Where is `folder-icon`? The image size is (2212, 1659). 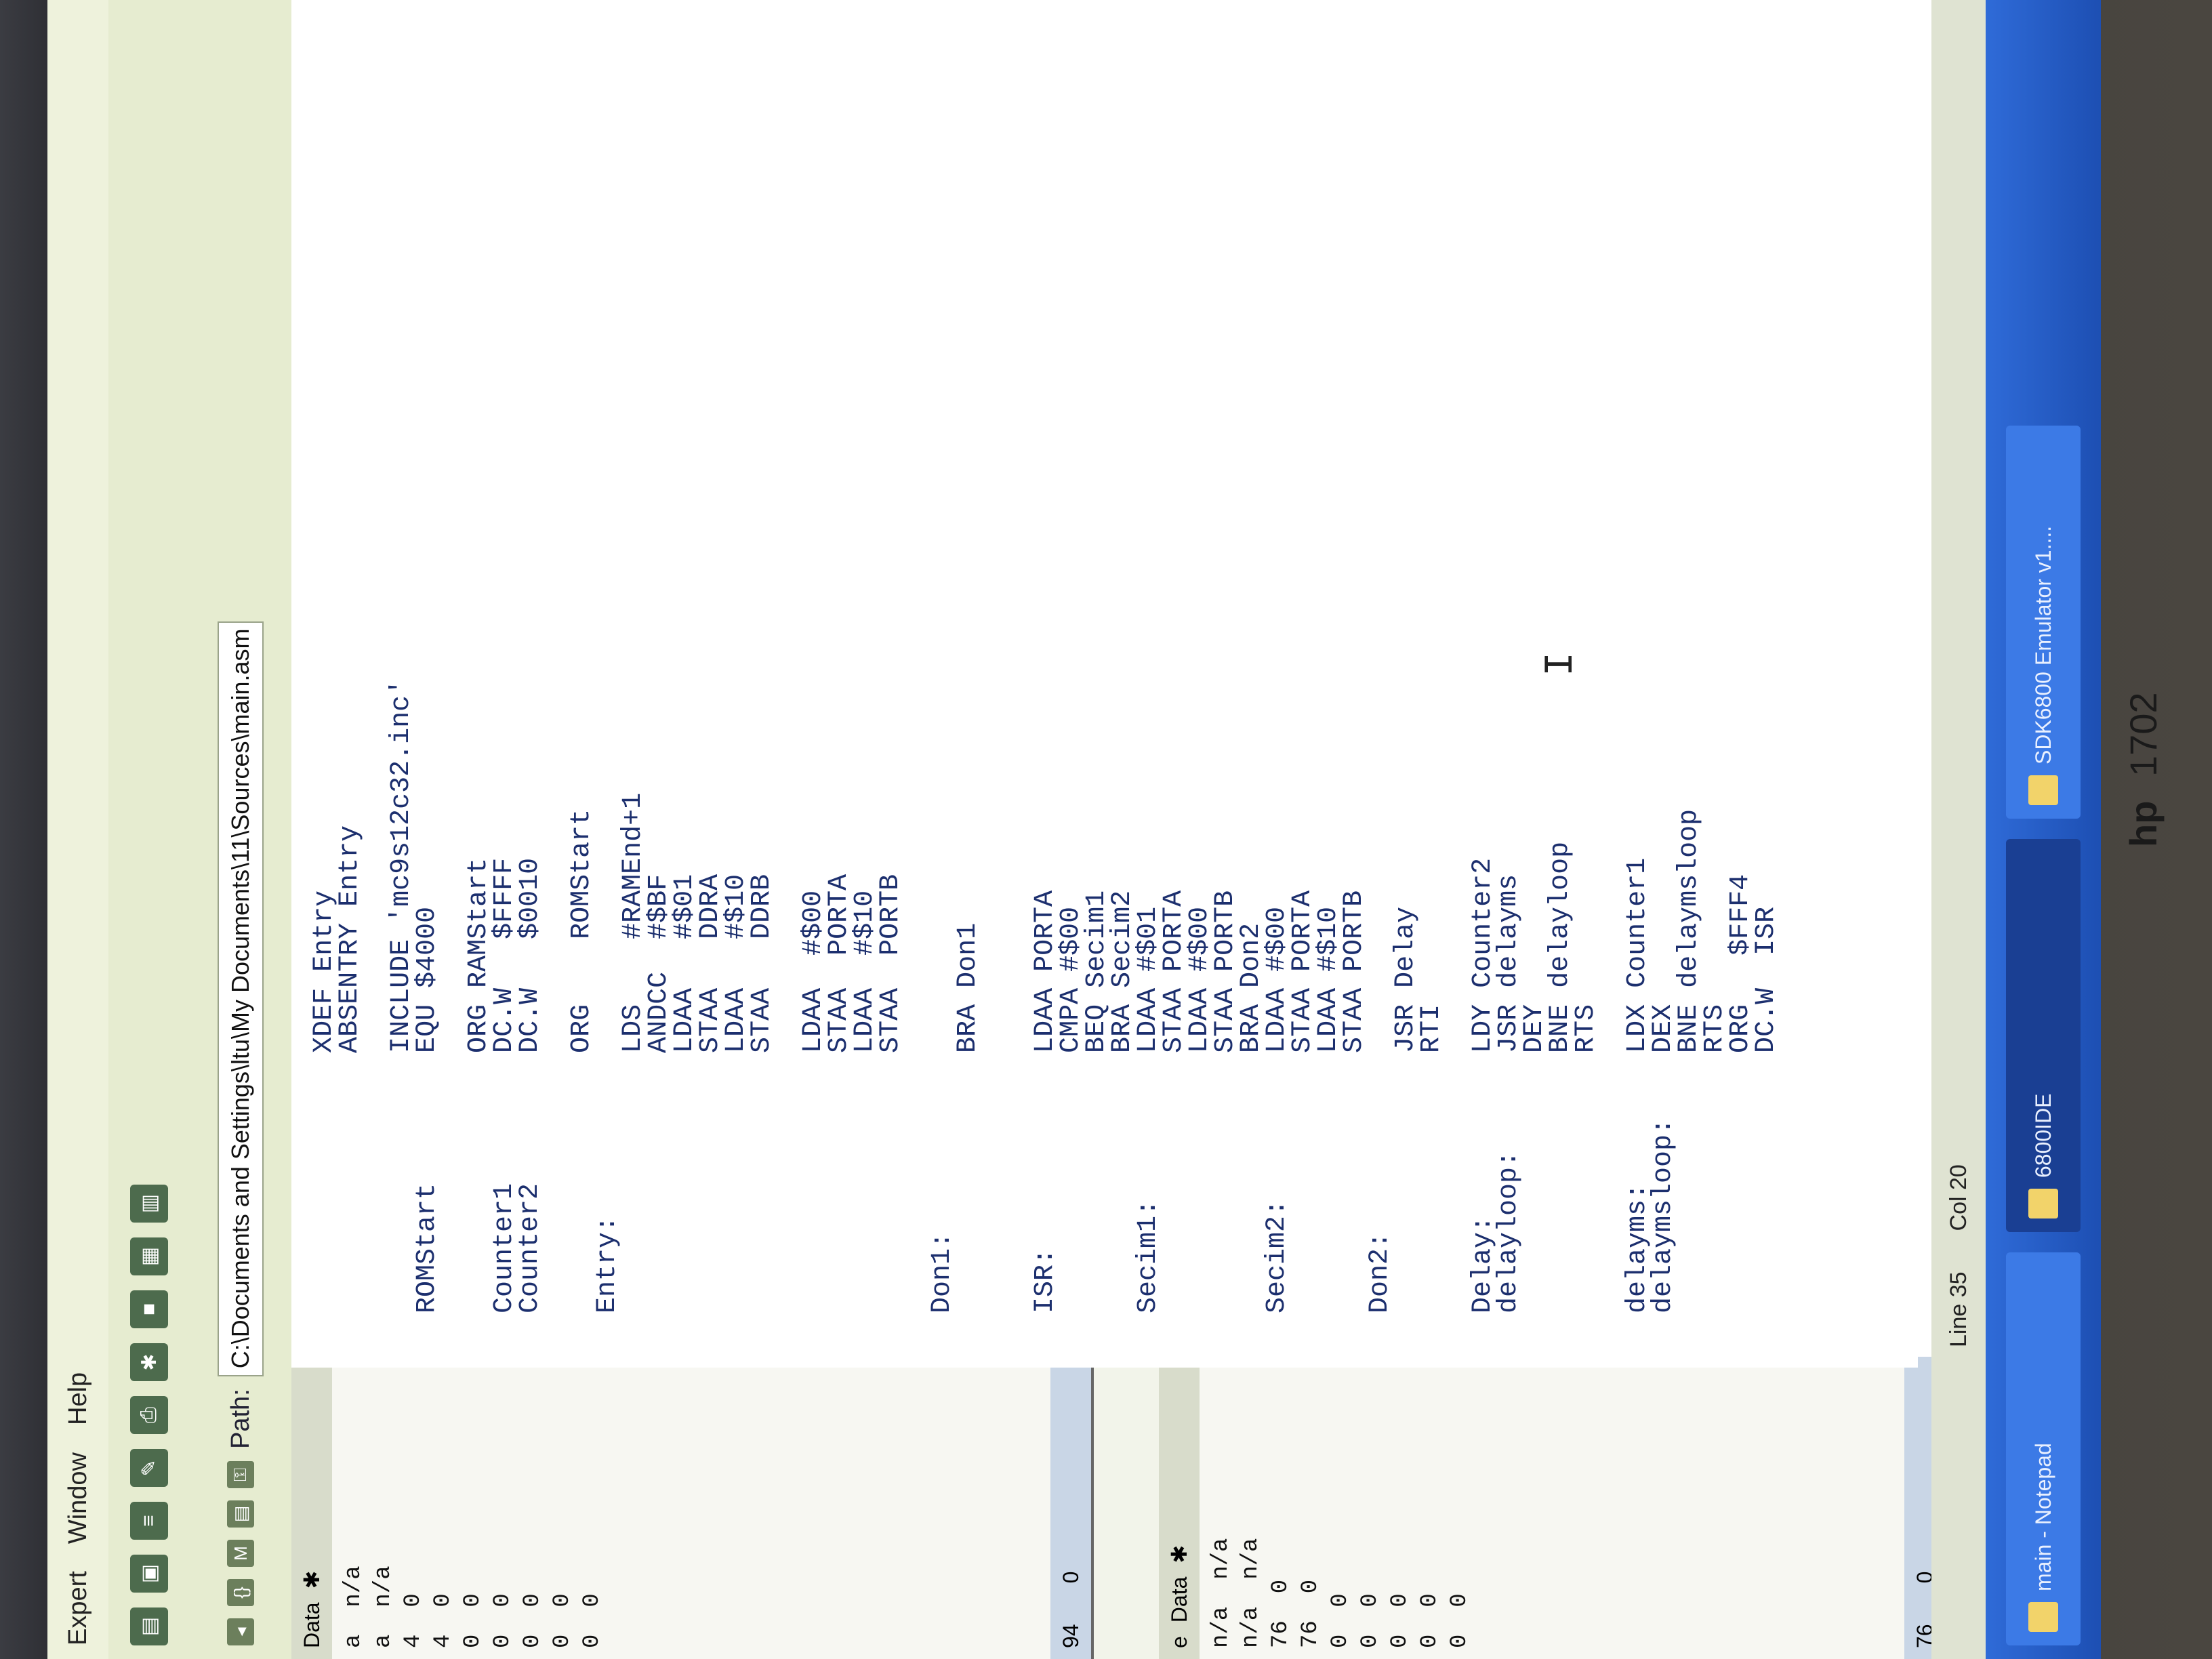
folder-icon is located at coordinates (2043, 1203).